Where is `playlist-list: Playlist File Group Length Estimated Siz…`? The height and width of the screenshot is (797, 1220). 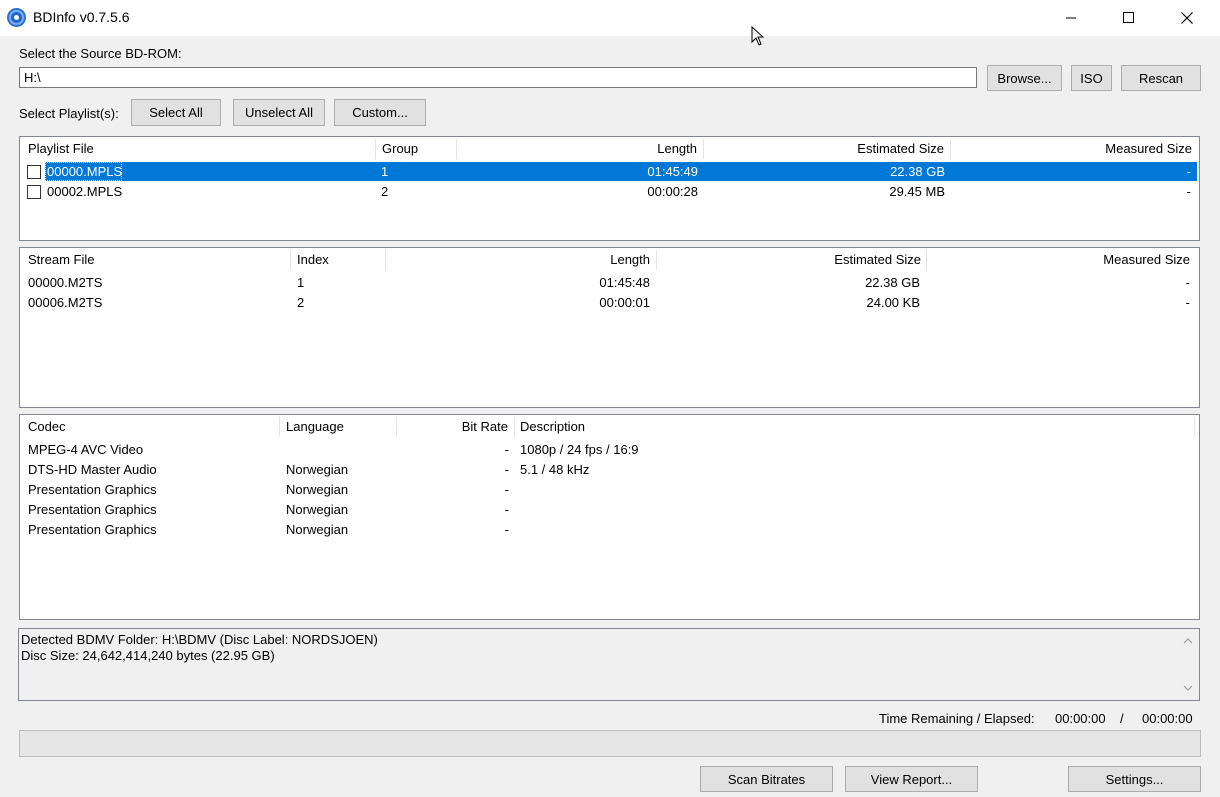 playlist-list: Playlist File Group Length Estimated Siz… is located at coordinates (609, 188).